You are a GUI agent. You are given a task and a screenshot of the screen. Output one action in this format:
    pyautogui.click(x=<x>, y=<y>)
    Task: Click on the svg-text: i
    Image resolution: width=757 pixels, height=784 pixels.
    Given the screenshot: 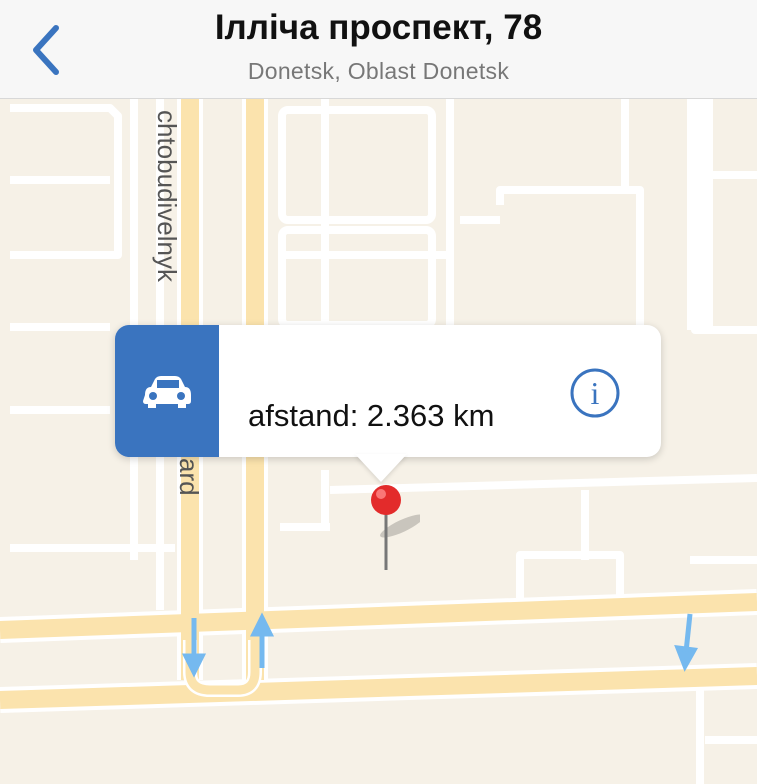 What is the action you would take?
    pyautogui.click(x=595, y=393)
    